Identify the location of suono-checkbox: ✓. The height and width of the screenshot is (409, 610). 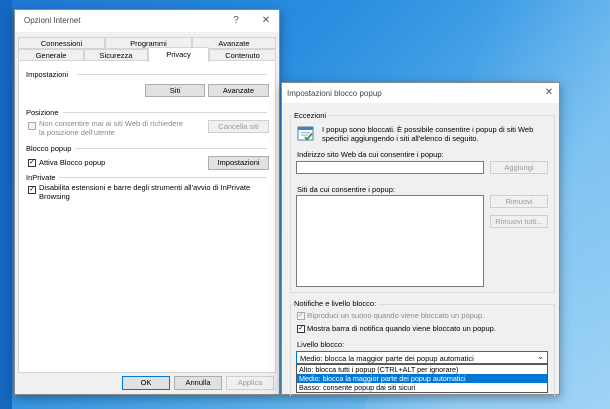
(301, 316).